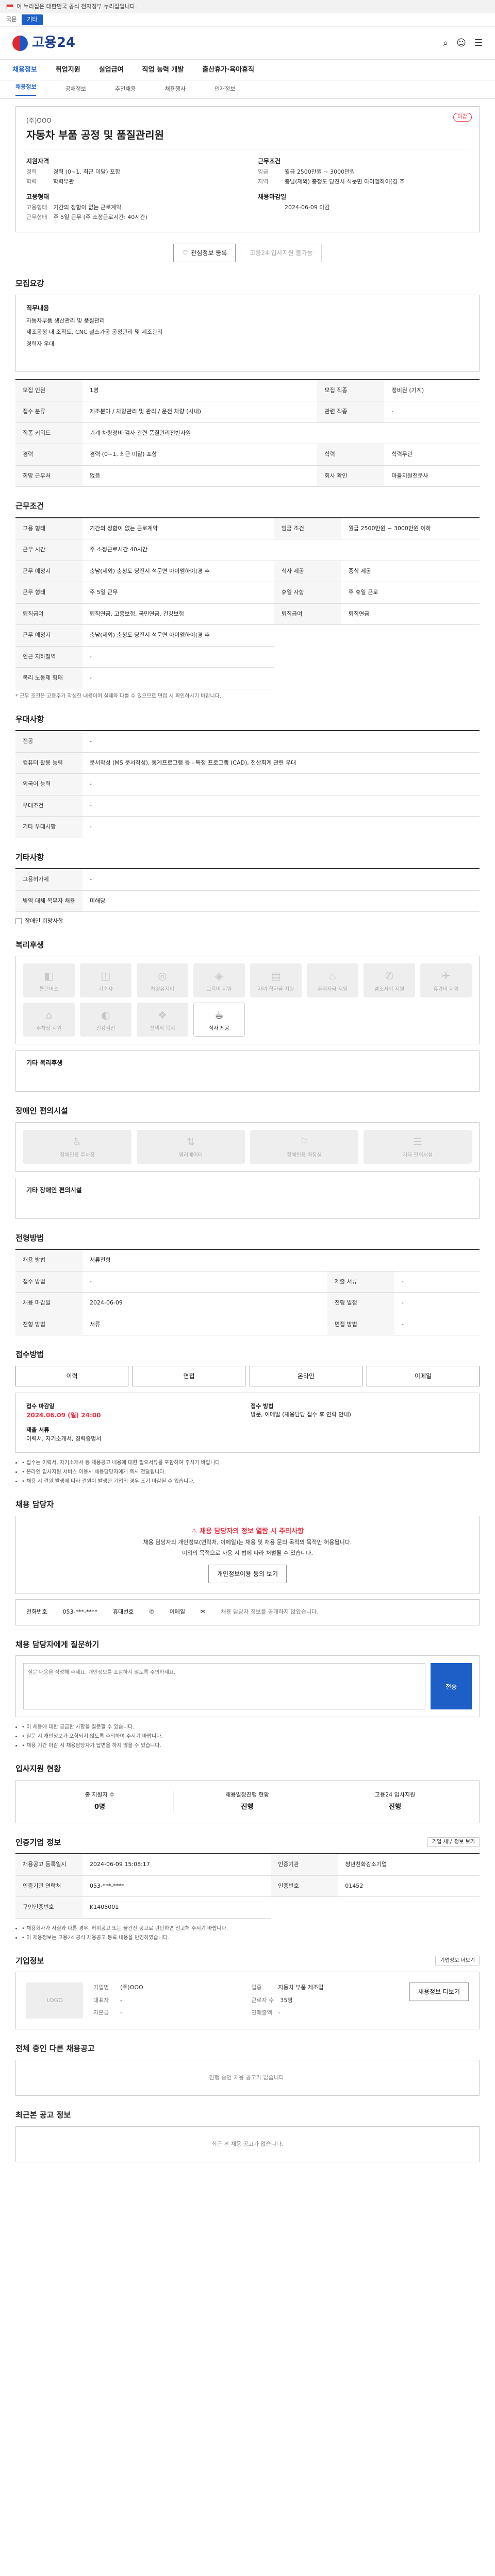 This screenshot has height=2576, width=495. What do you see at coordinates (225, 89) in the screenshot?
I see `lnb-tab: 인재정보` at bounding box center [225, 89].